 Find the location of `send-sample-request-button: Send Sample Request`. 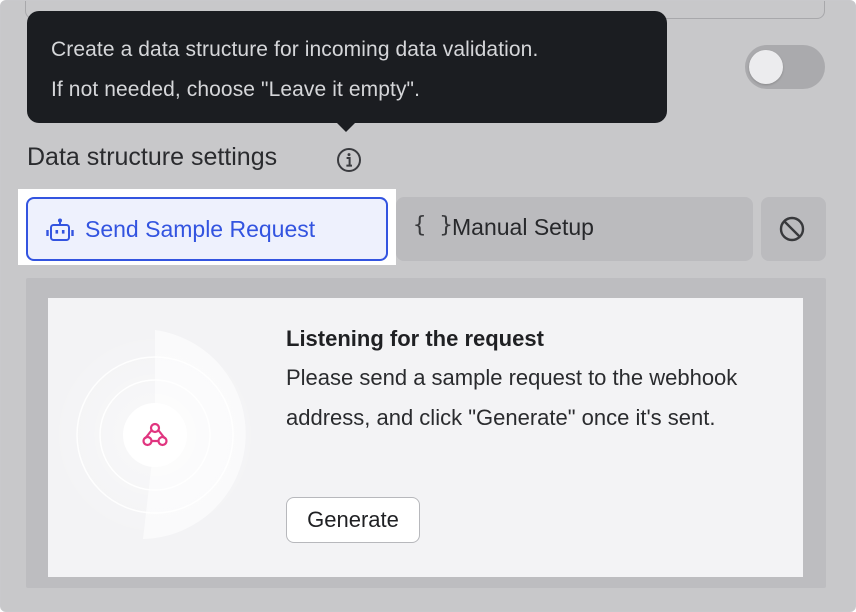

send-sample-request-button: Send Sample Request is located at coordinates (207, 229).